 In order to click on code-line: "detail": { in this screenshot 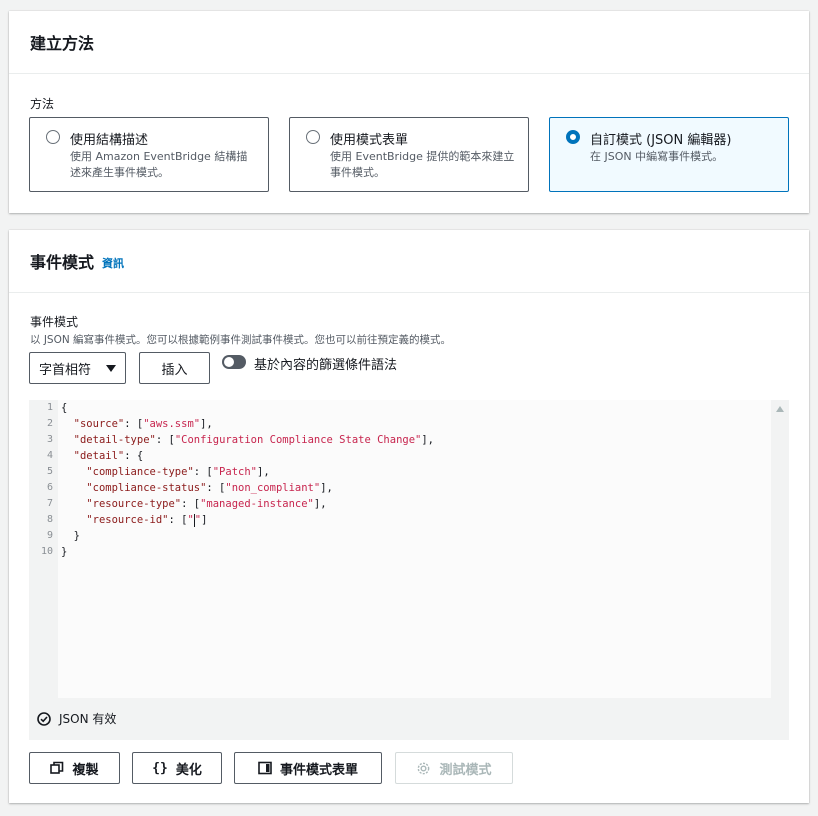, I will do `click(108, 456)`.